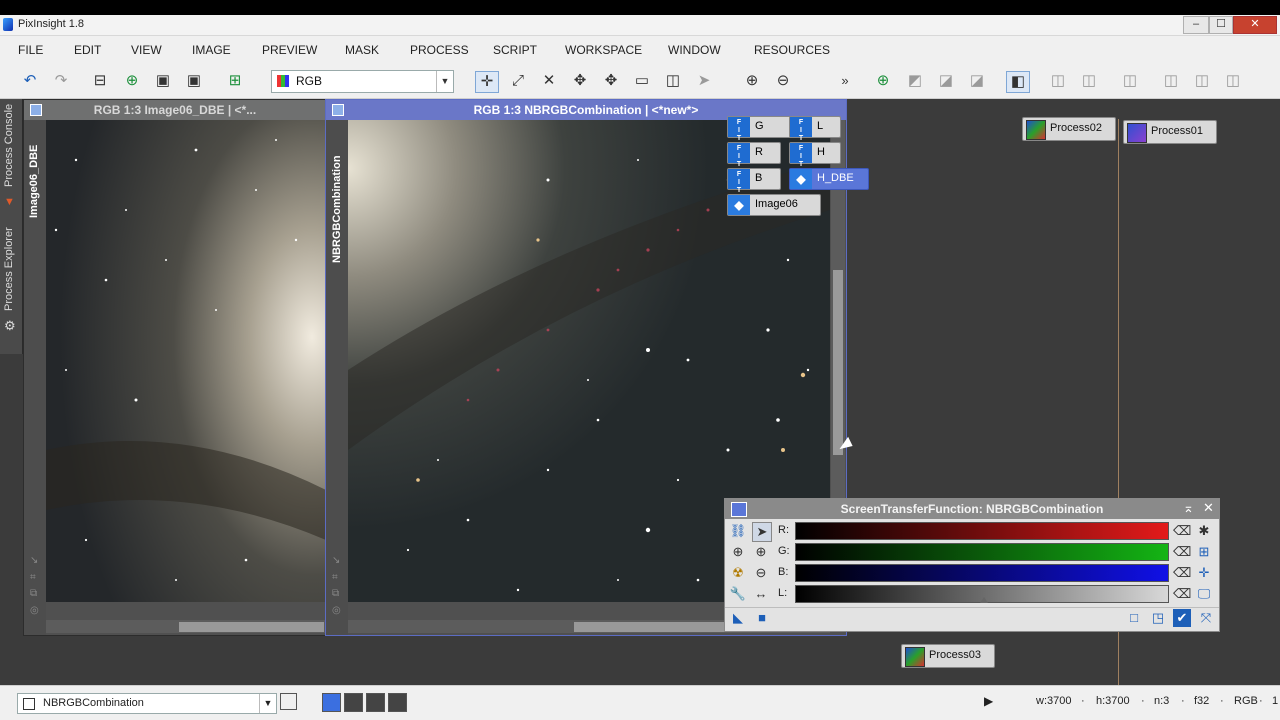 The width and height of the screenshot is (1280, 720). I want to click on reset-b-icon: ⌫, so click(1182, 573).